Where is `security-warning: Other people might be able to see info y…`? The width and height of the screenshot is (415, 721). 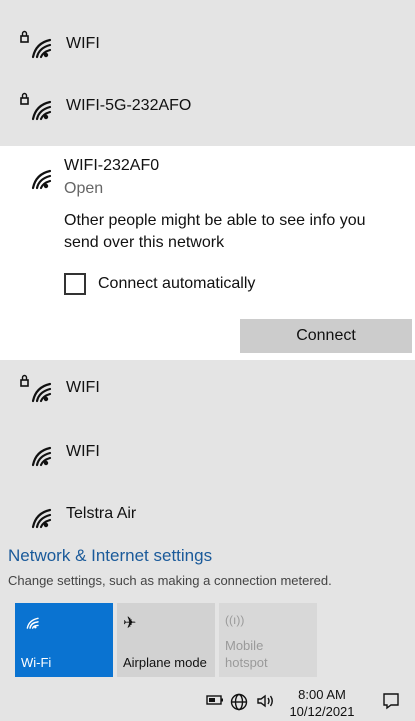 security-warning: Other people might be able to see info y… is located at coordinates (215, 231).